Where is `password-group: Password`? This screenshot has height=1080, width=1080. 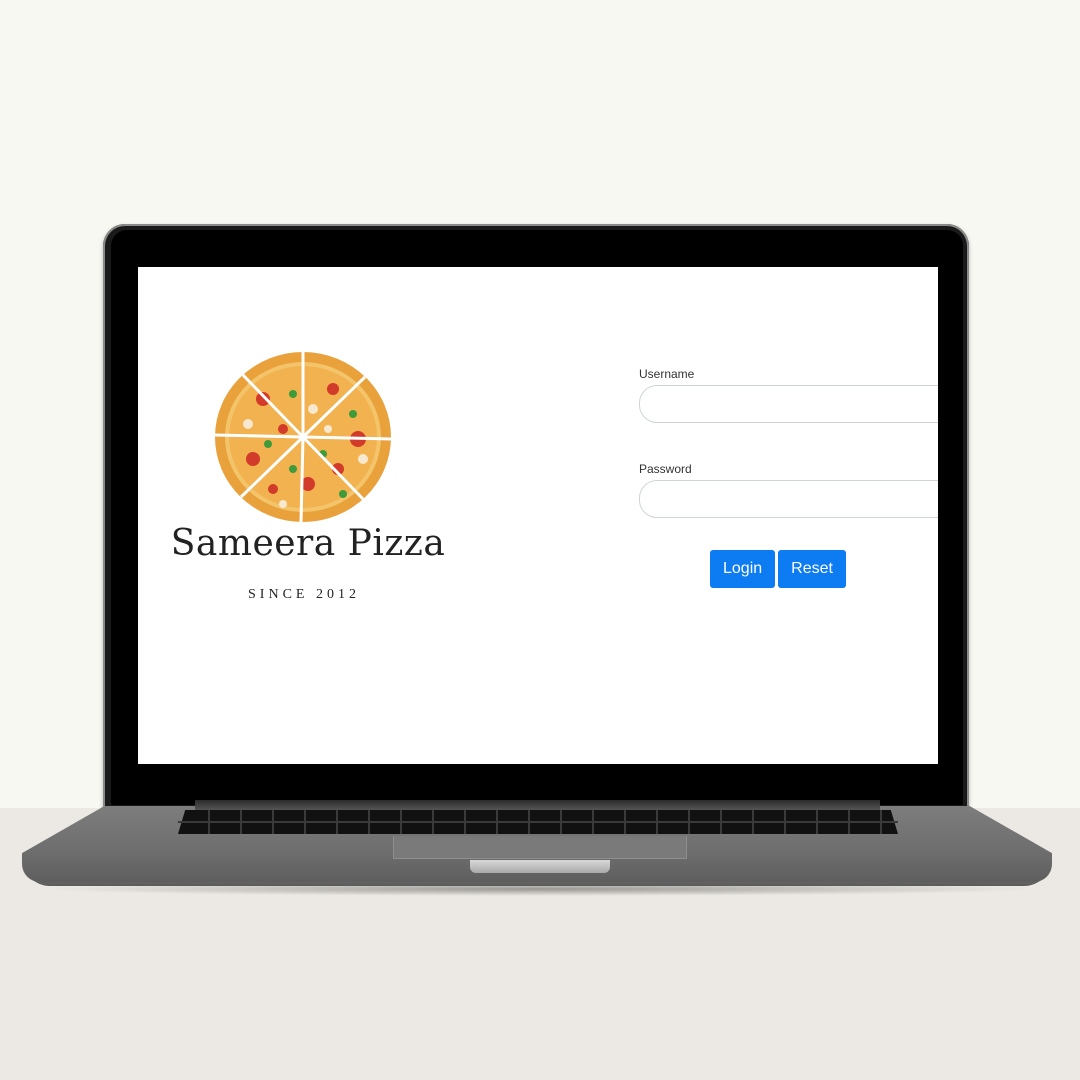
password-group: Password is located at coordinates (788, 490).